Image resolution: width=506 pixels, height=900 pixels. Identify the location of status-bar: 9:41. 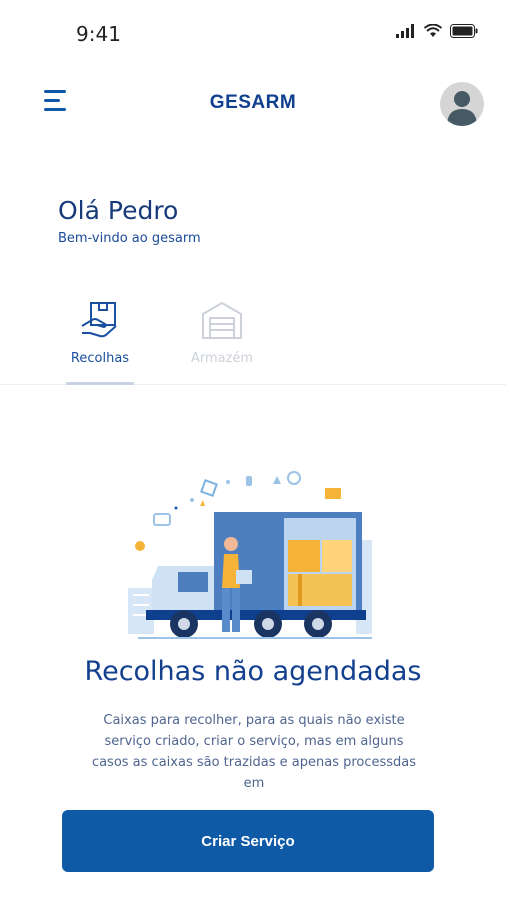
(253, 32).